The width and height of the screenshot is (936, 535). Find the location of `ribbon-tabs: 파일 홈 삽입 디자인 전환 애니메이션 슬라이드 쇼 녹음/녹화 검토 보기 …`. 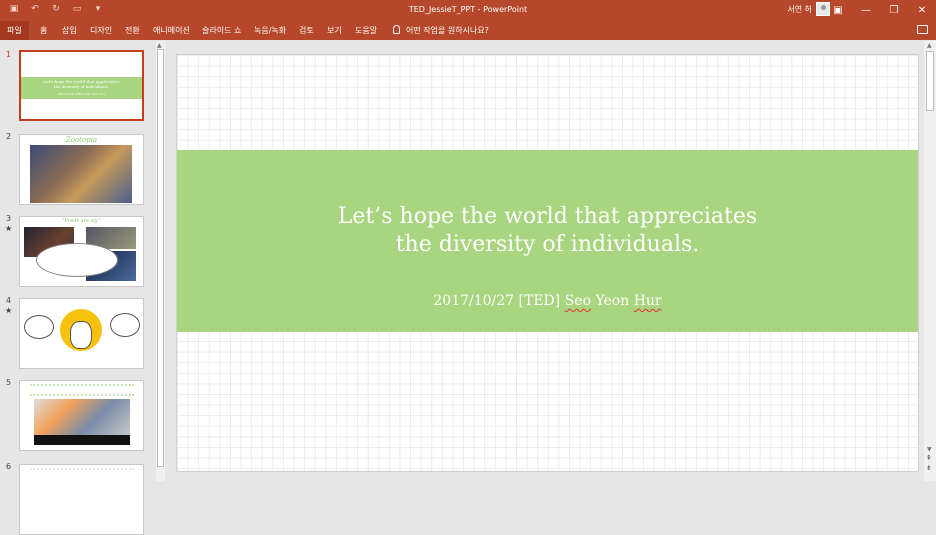

ribbon-tabs: 파일 홈 삽입 디자인 전환 애니메이션 슬라이드 쇼 녹음/녹화 검토 보기 … is located at coordinates (468, 30).